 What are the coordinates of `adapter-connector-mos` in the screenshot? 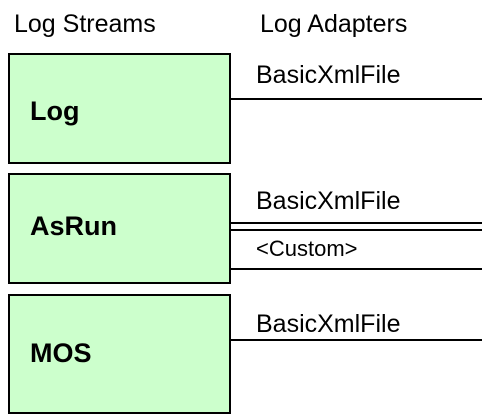 It's located at (356, 340).